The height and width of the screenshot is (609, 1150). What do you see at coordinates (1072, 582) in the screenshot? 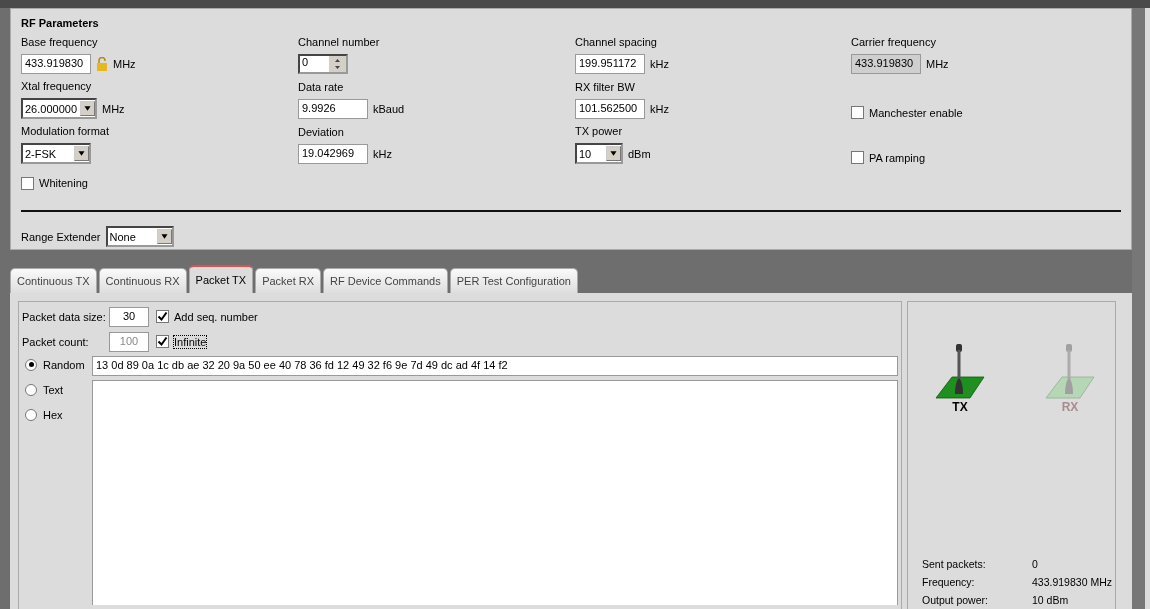
I see `stat-value: 433.919830 MHz` at bounding box center [1072, 582].